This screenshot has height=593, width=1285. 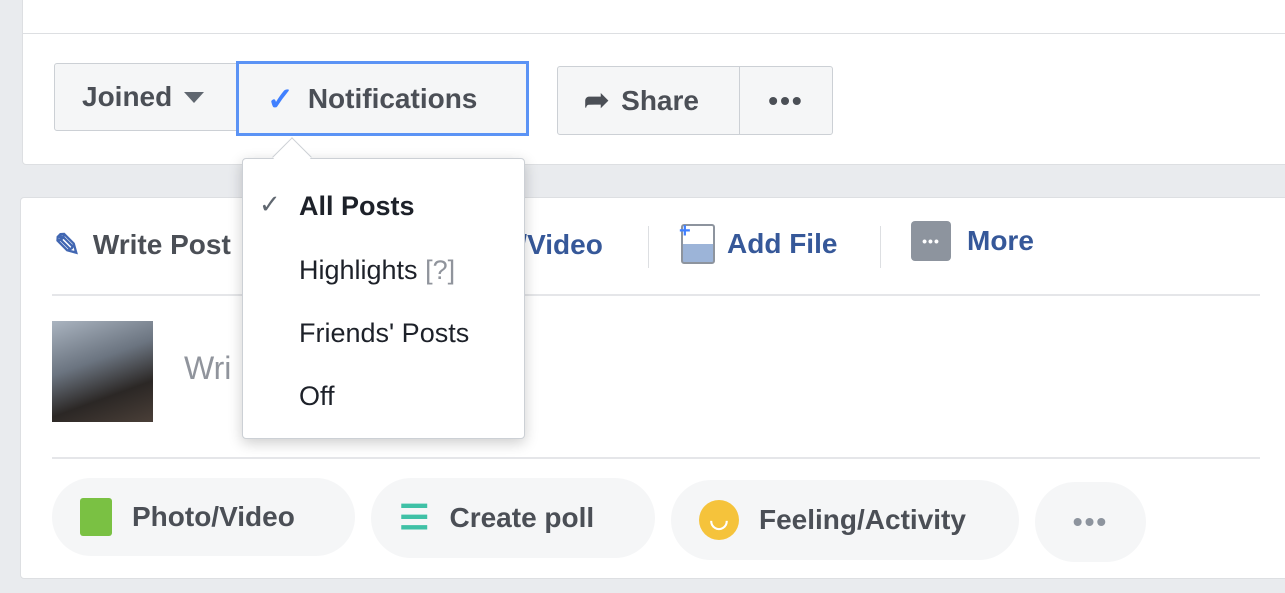 I want to click on tab-write-post: ✎ Write Post, so click(x=142, y=245).